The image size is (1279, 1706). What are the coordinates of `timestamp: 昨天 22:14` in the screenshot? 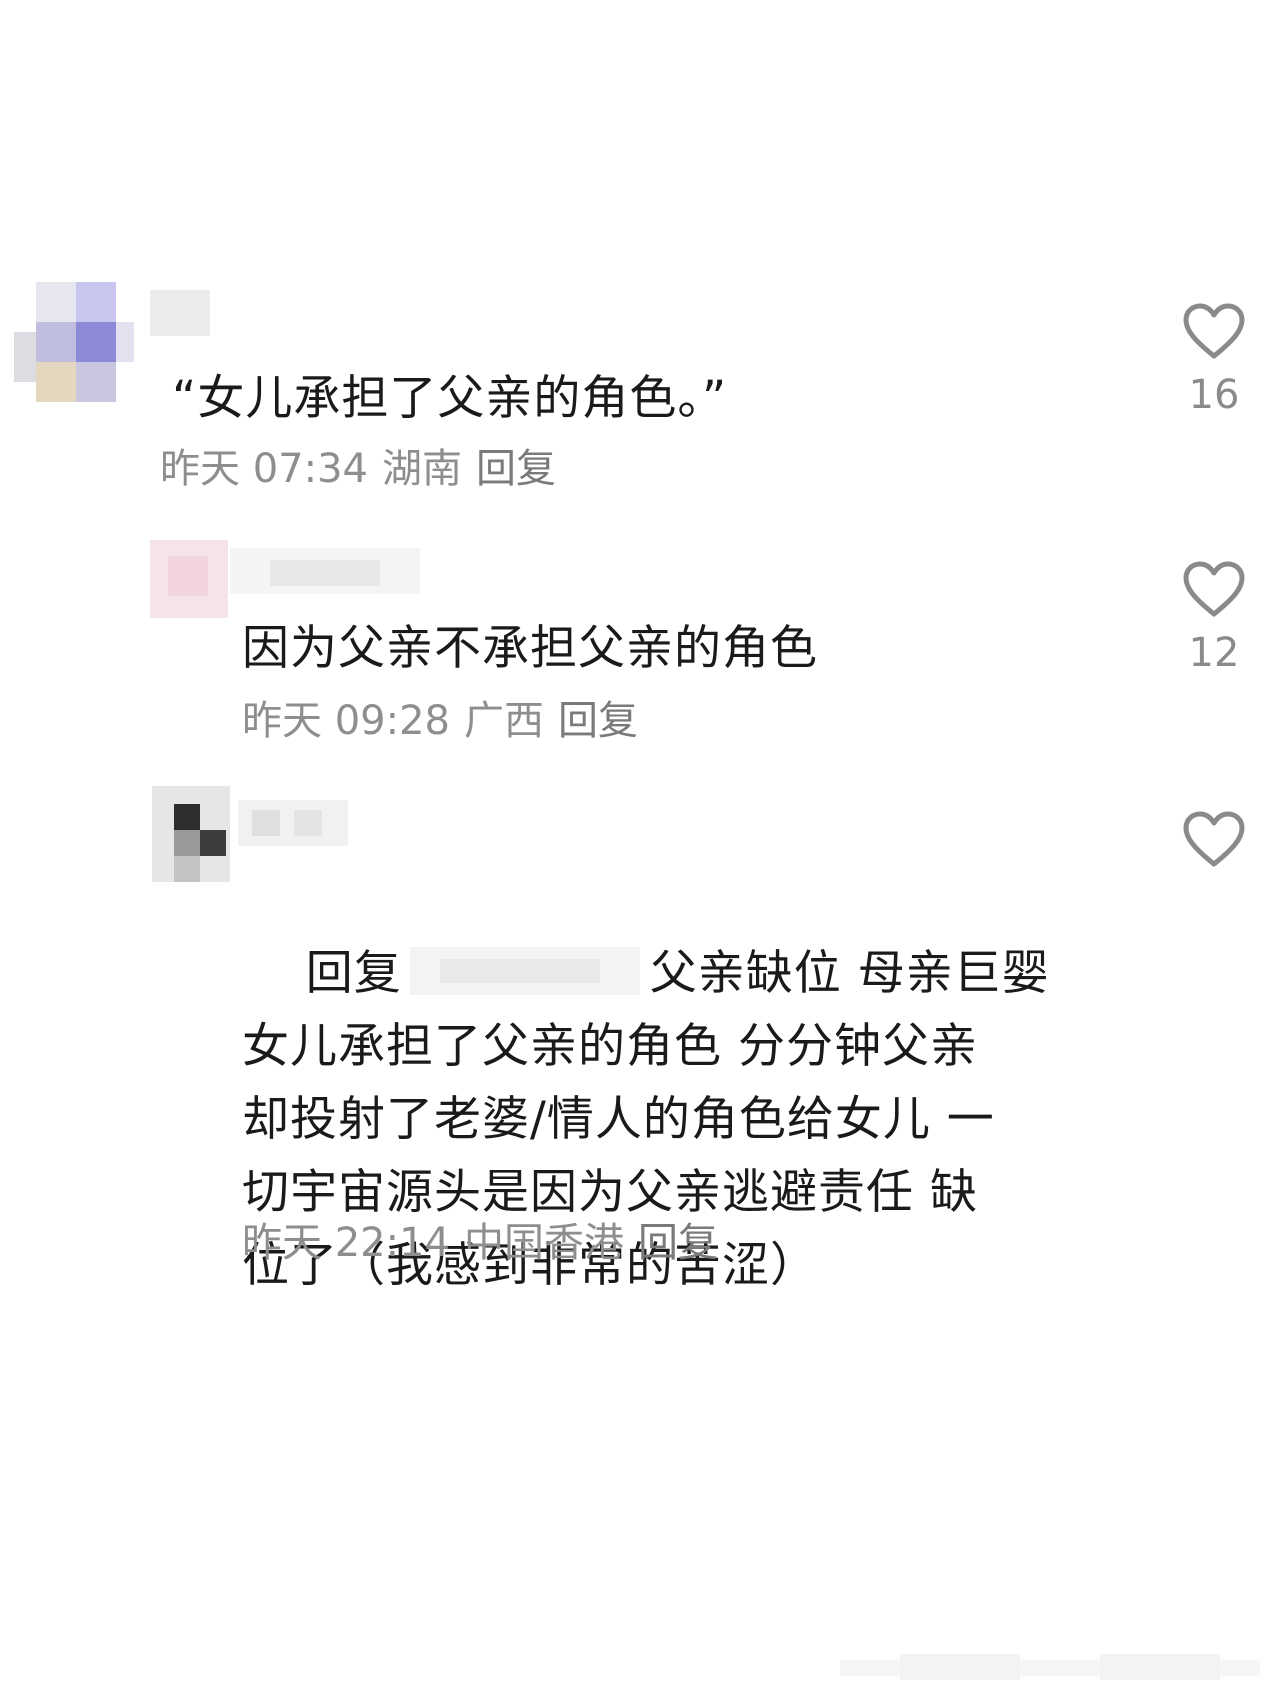 It's located at (346, 1243).